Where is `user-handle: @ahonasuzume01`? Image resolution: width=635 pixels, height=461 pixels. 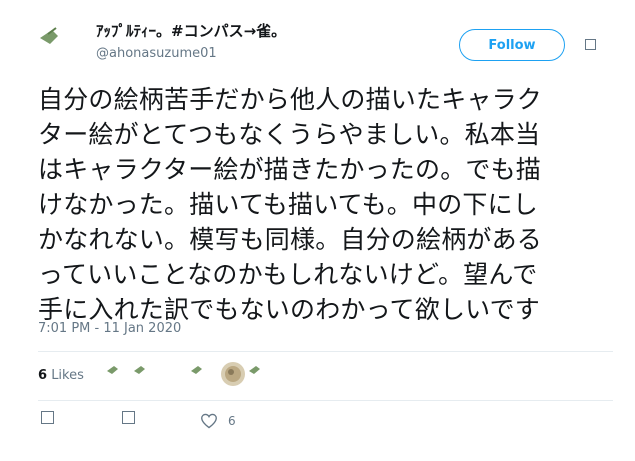
user-handle: @ahonasuzume01 is located at coordinates (156, 53).